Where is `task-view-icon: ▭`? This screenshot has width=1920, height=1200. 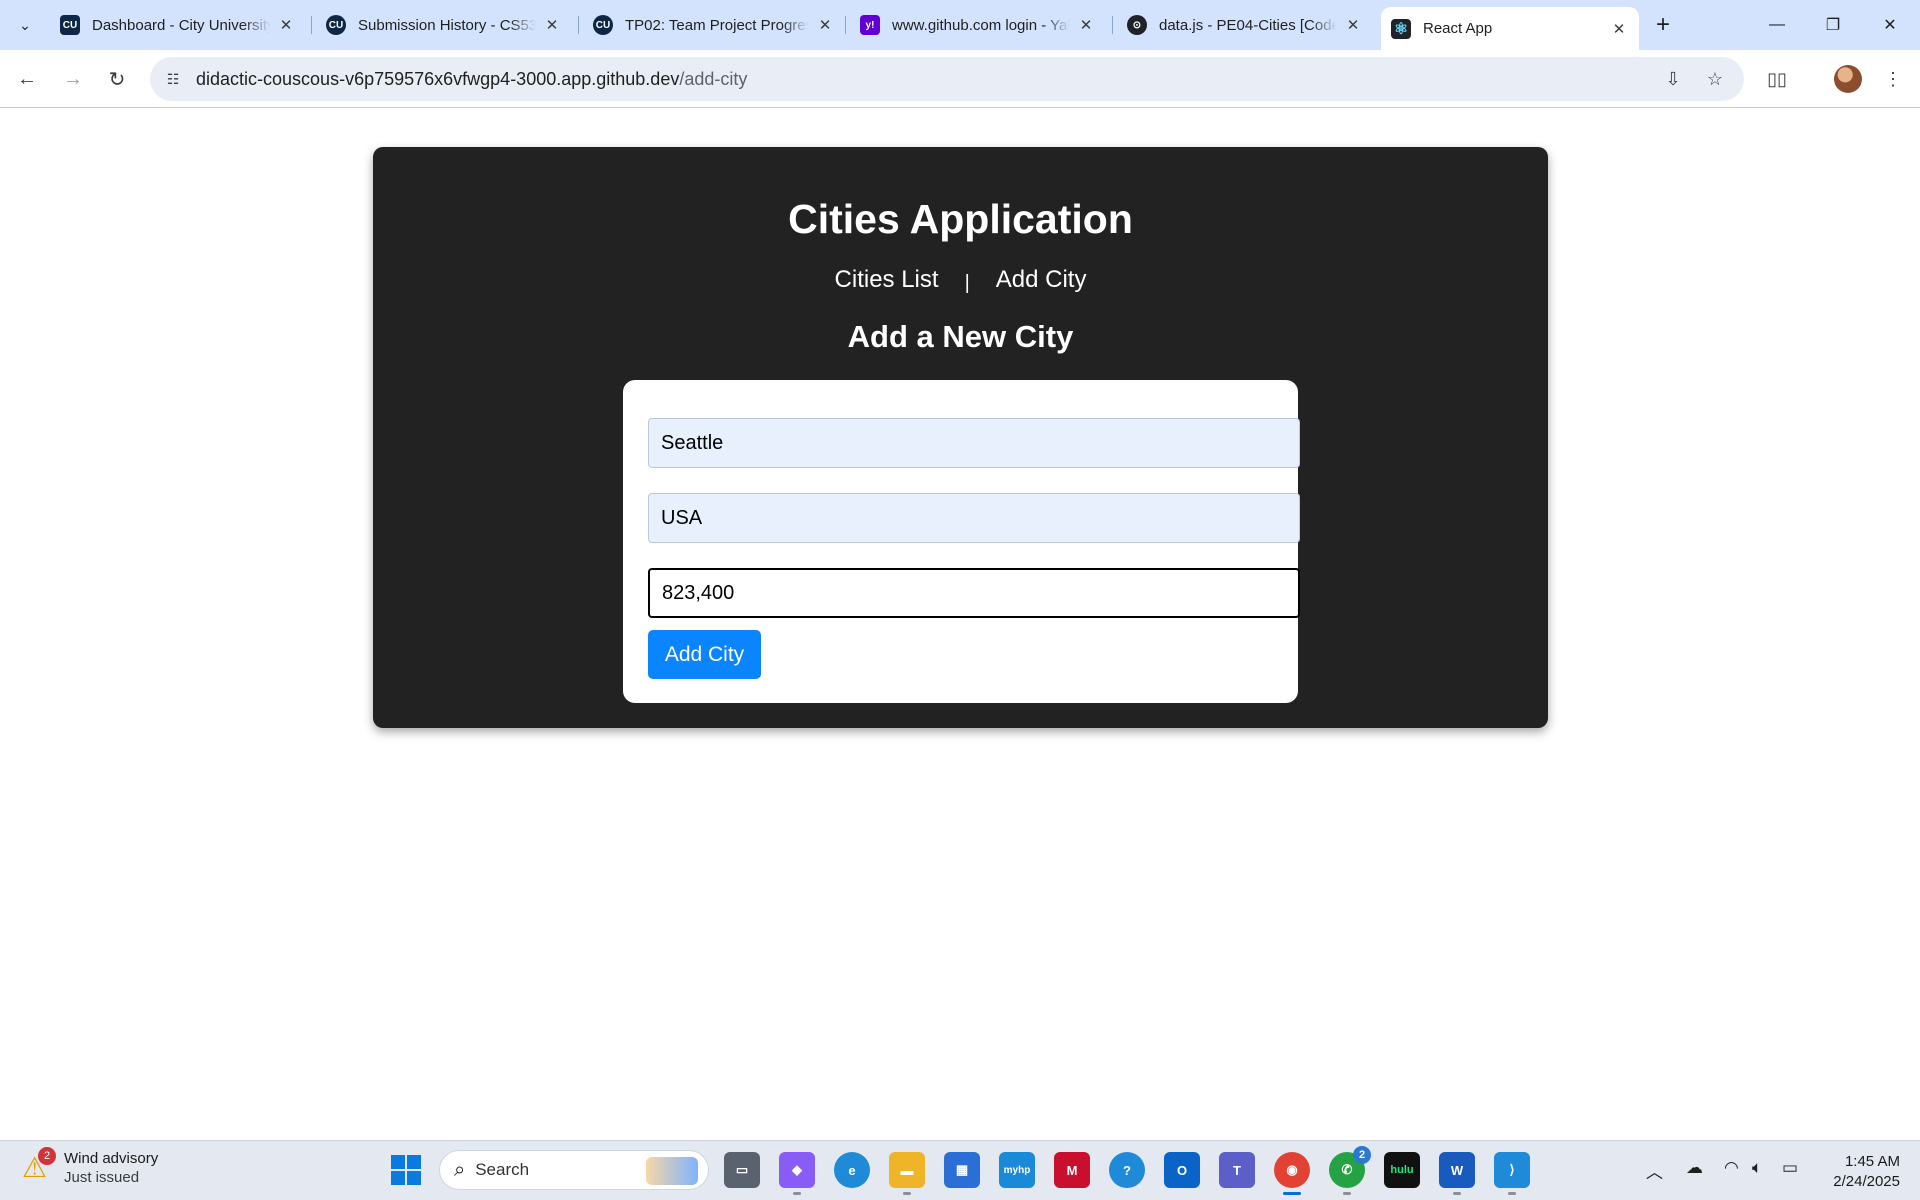
task-view-icon: ▭ is located at coordinates (742, 1170).